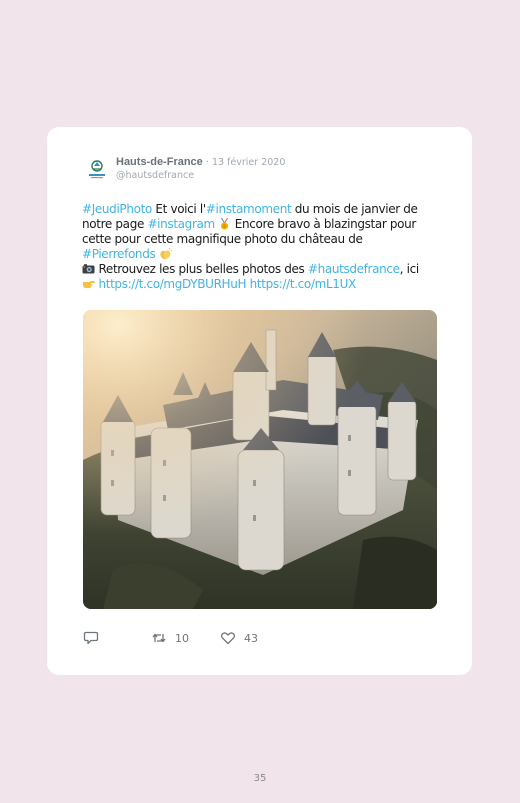 This screenshot has height=803, width=520. What do you see at coordinates (354, 269) in the screenshot?
I see `hashtag-link: #hautsdefrance` at bounding box center [354, 269].